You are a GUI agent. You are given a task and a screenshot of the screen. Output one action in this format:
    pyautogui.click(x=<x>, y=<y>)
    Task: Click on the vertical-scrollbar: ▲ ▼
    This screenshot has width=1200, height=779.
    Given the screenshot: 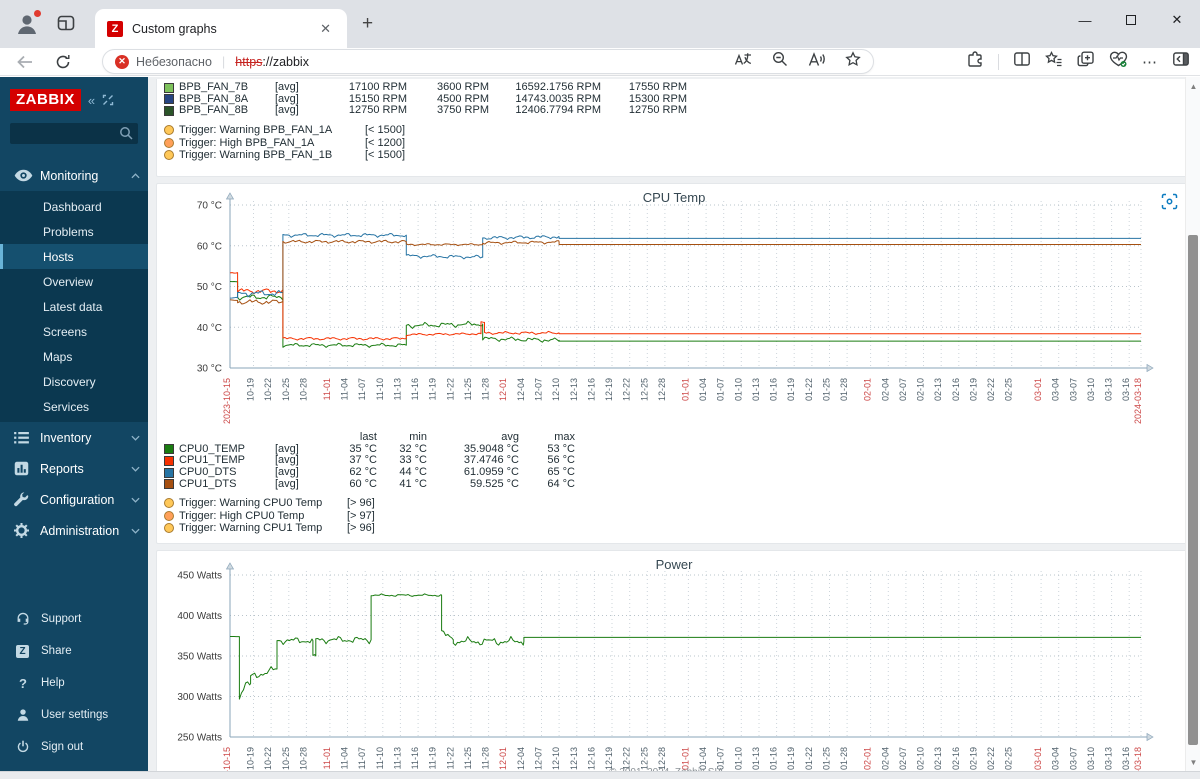 What is the action you would take?
    pyautogui.click(x=1192, y=424)
    